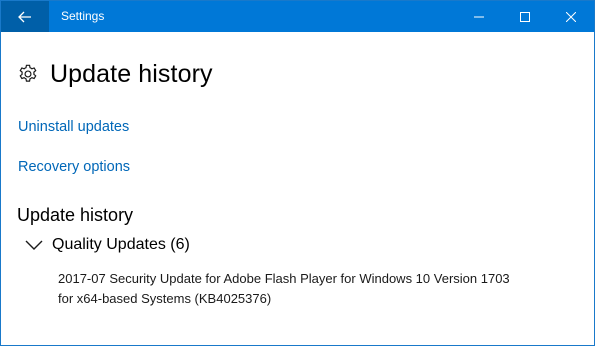 The height and width of the screenshot is (346, 595). Describe the element at coordinates (121, 244) in the screenshot. I see `group-label: Quality Updates (6)` at that location.